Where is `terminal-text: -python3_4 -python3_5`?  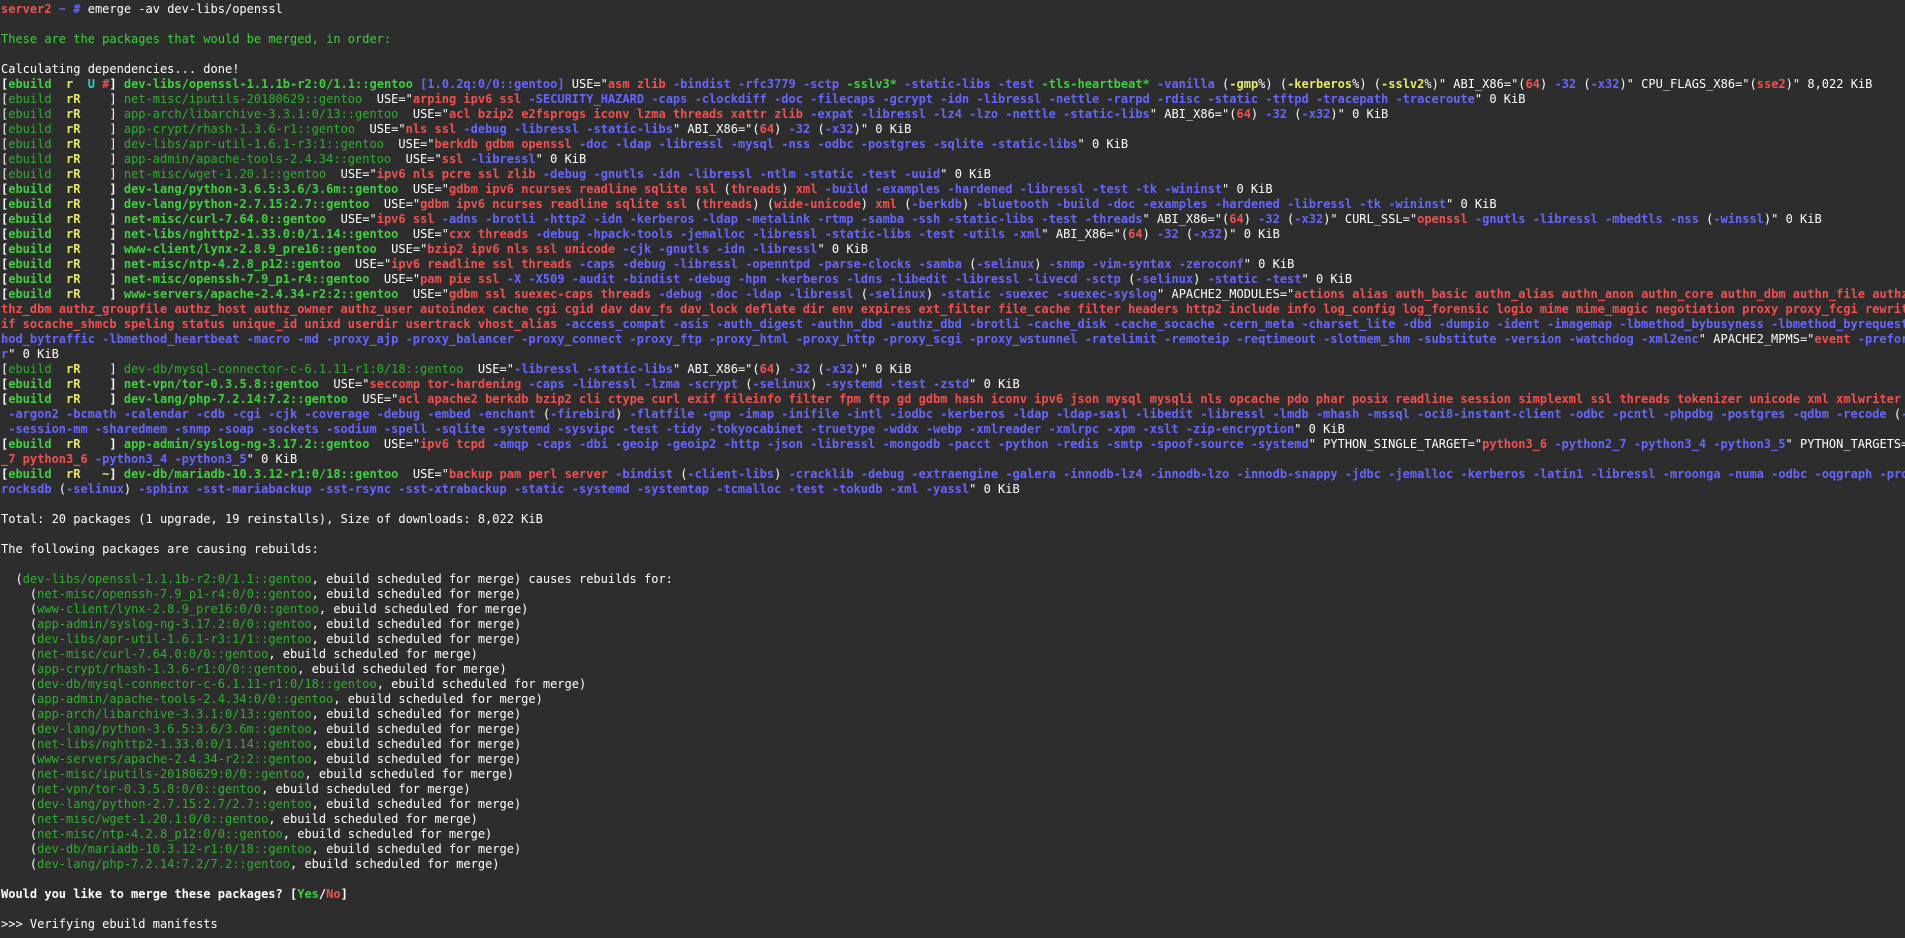
terminal-text: -python3_4 -python3_5 is located at coordinates (167, 459).